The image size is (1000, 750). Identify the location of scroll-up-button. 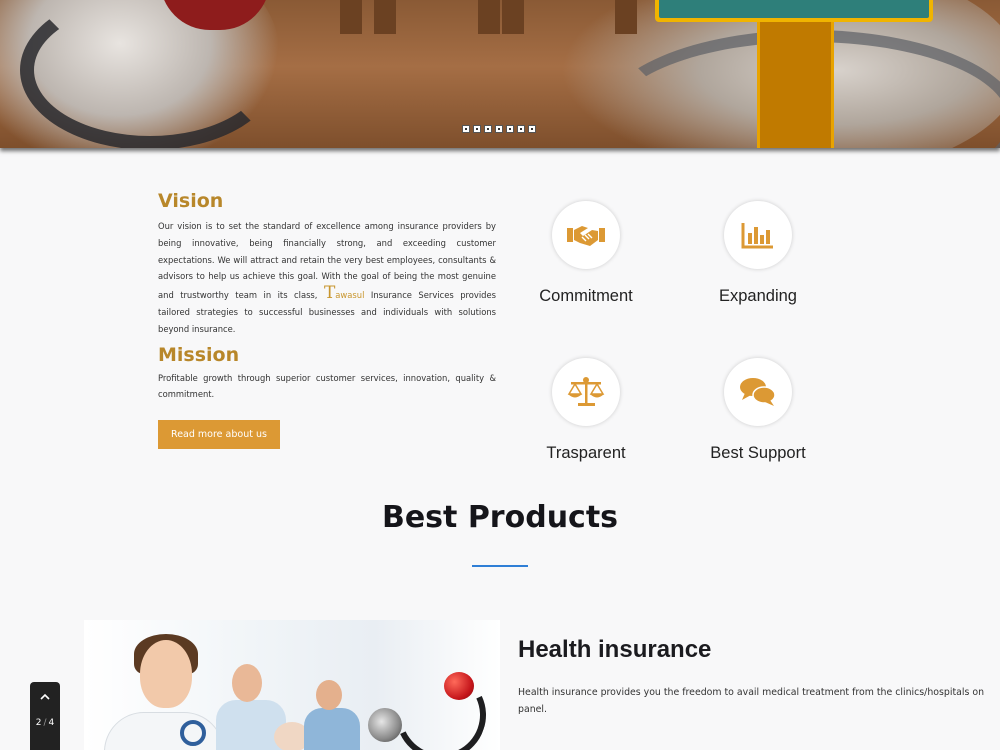
(45, 696).